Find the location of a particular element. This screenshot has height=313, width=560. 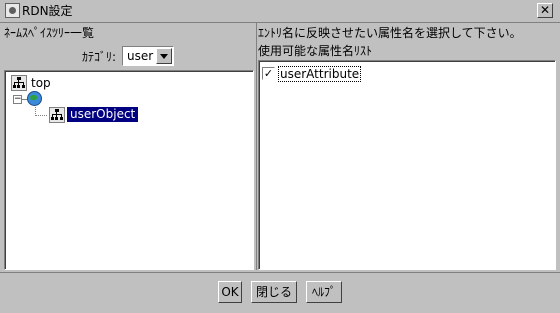

close-button: 閉じる is located at coordinates (274, 292).